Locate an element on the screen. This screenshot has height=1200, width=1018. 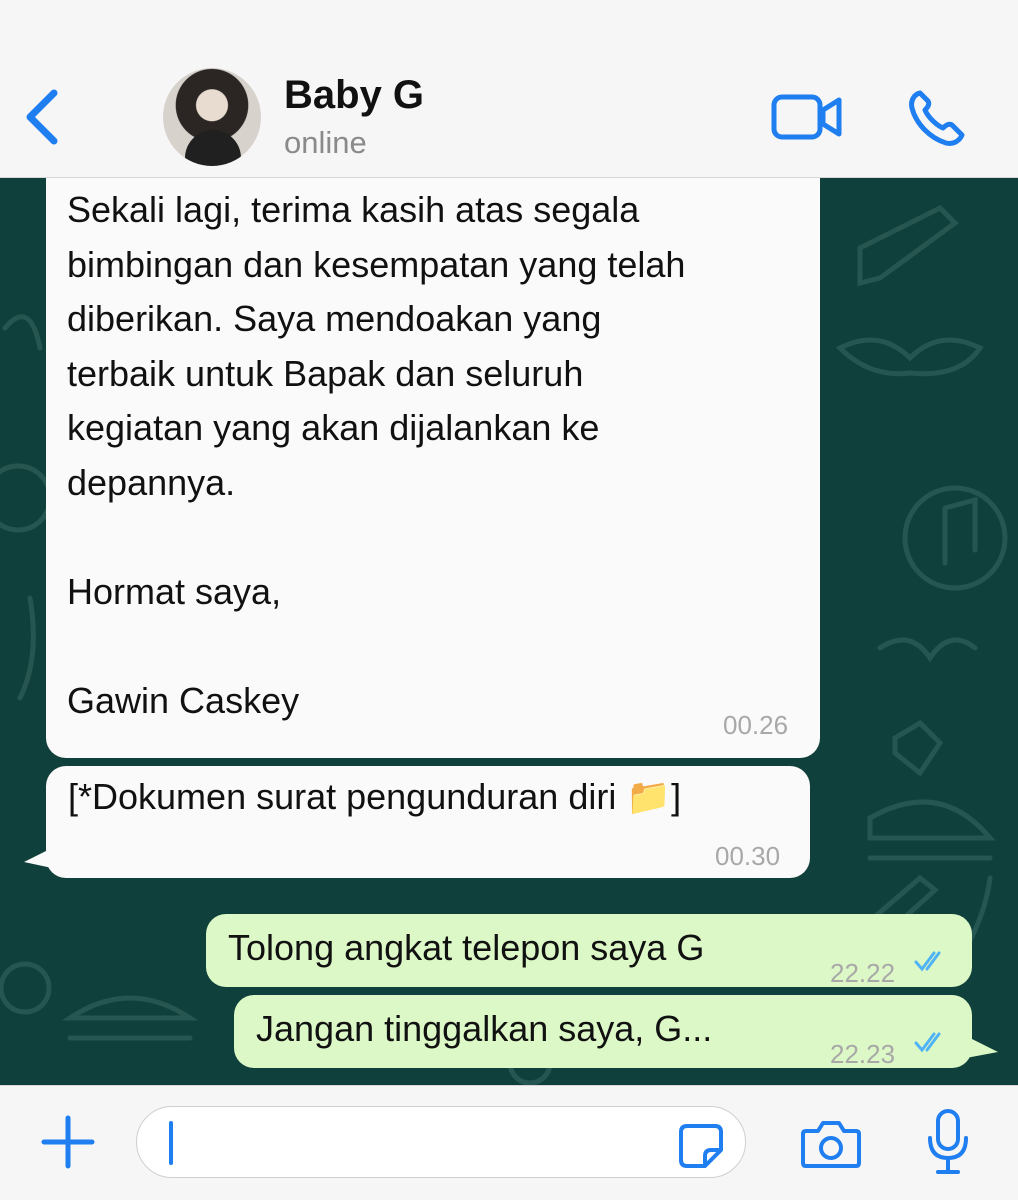
outgoing-message: Tolong angkat telepon saya G 22.22 is located at coordinates (589, 951).